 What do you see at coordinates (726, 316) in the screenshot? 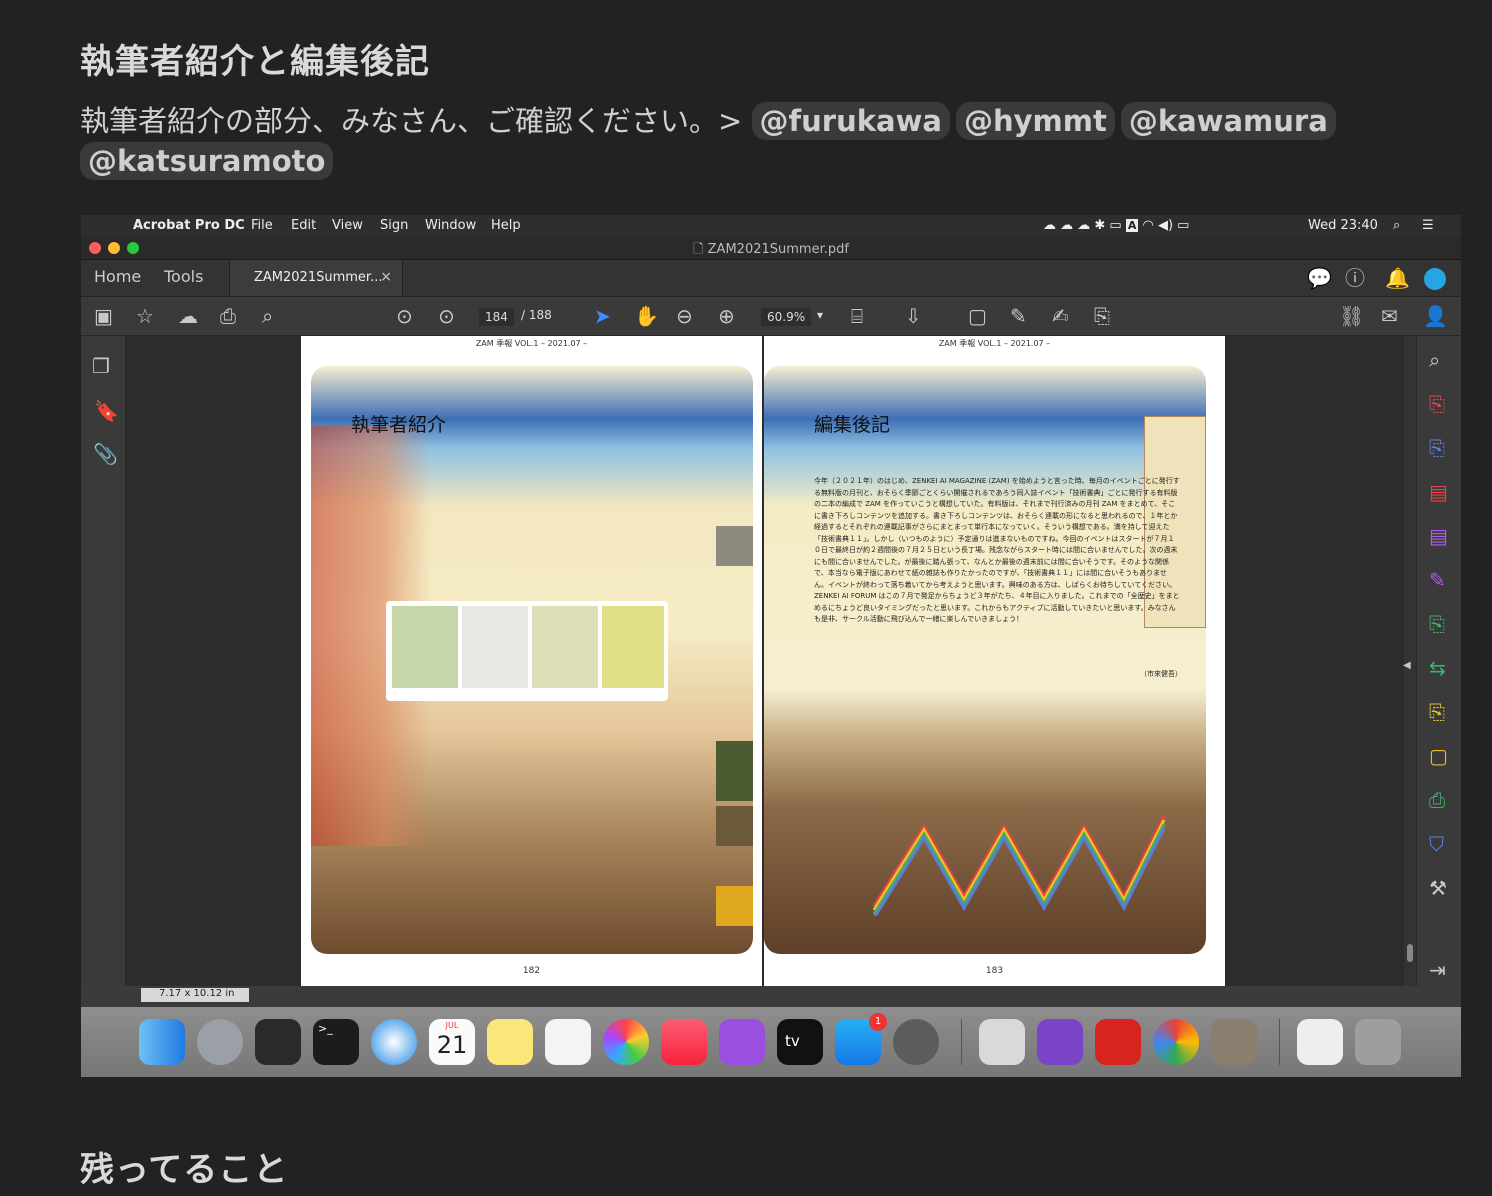
I see `zoom-in-icon: ⊕` at bounding box center [726, 316].